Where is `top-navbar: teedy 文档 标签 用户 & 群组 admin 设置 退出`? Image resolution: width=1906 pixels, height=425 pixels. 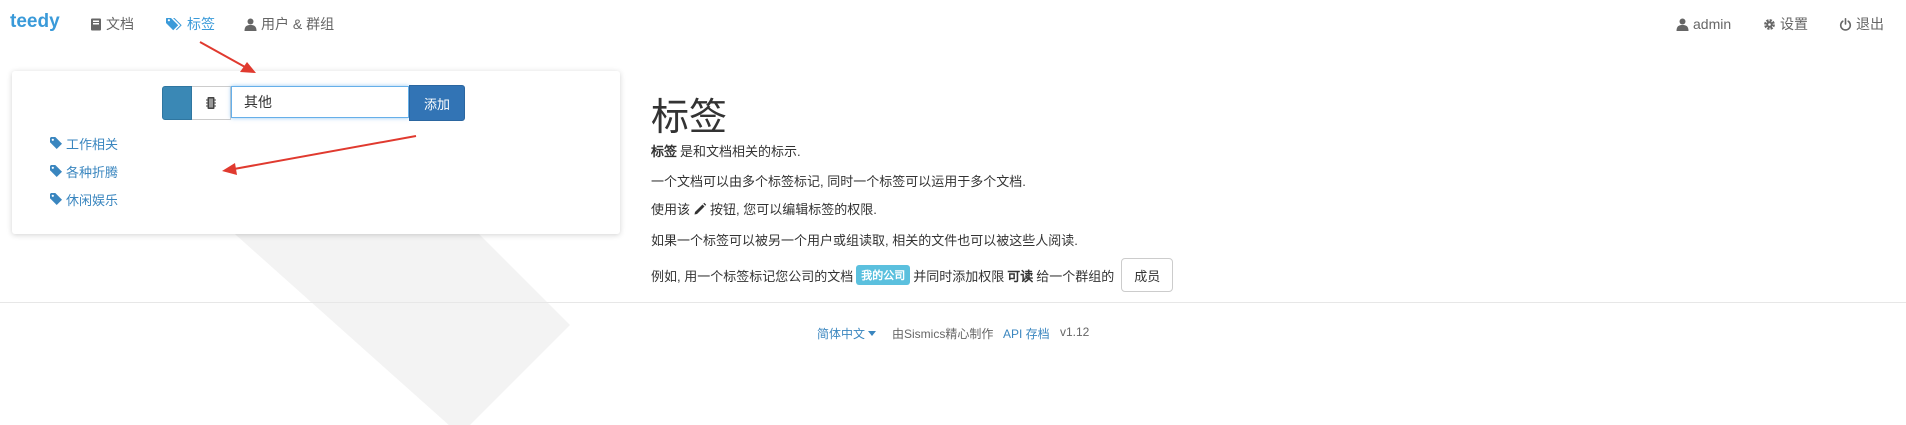 top-navbar: teedy 文档 标签 用户 & 群组 admin 设置 退出 is located at coordinates (953, 23).